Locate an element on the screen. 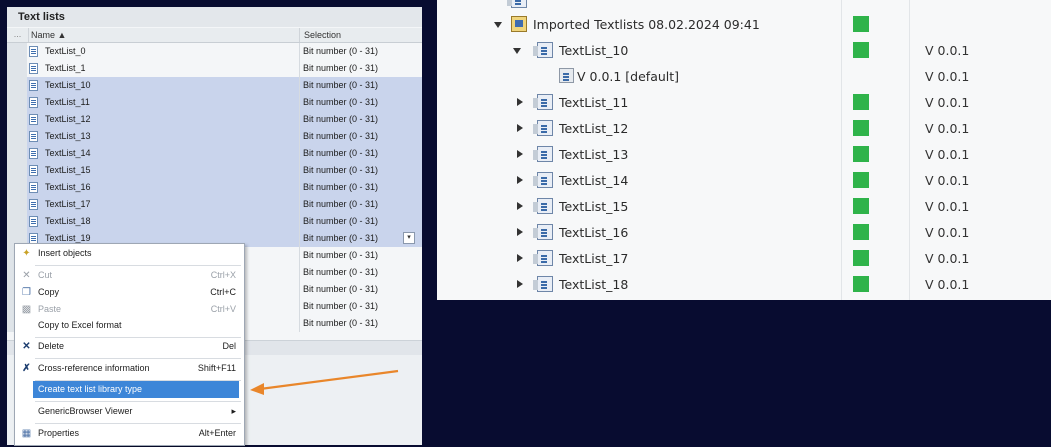 Image resolution: width=1051 pixels, height=447 pixels. menu-item-insert-objects: ✦ Insert objects is located at coordinates (129, 253).